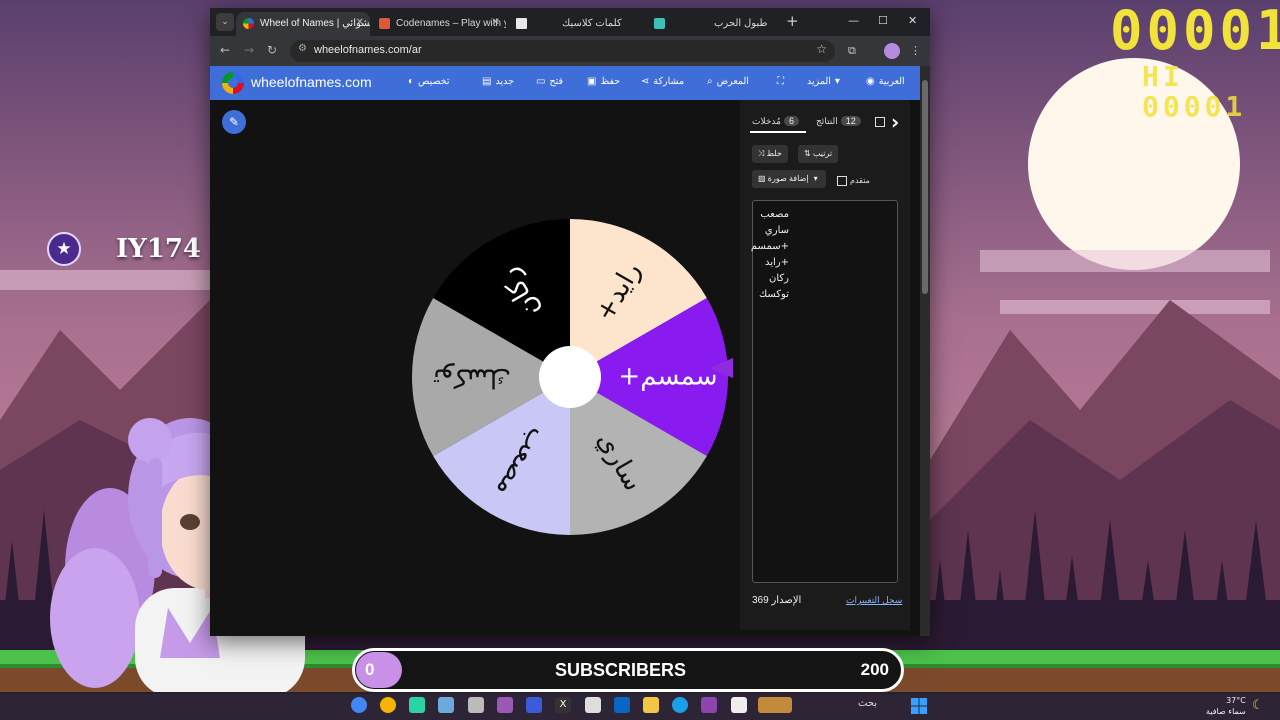  I want to click on subscriber-goal-bar: 0 SUBSCRIBERS 200, so click(628, 670).